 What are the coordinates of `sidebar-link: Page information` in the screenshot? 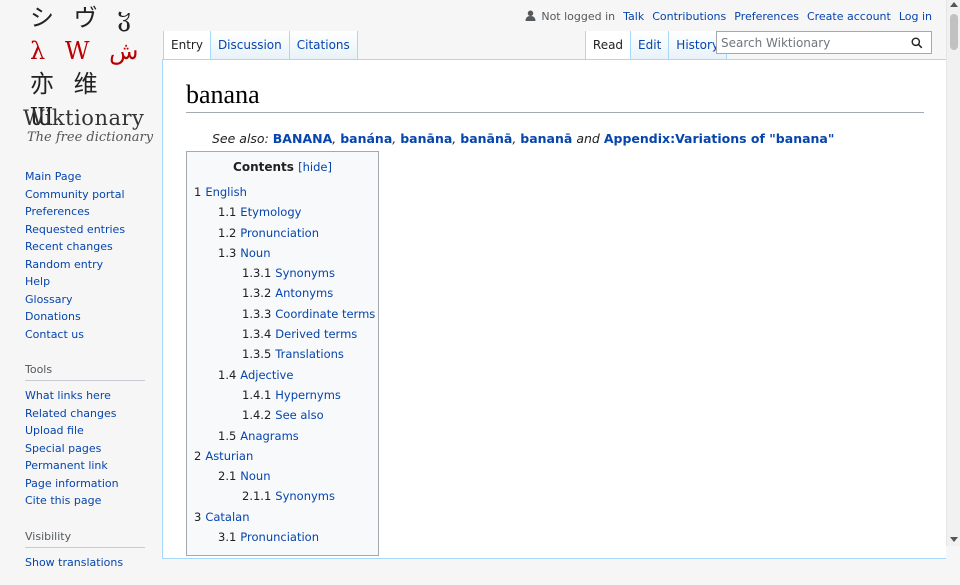 It's located at (72, 483).